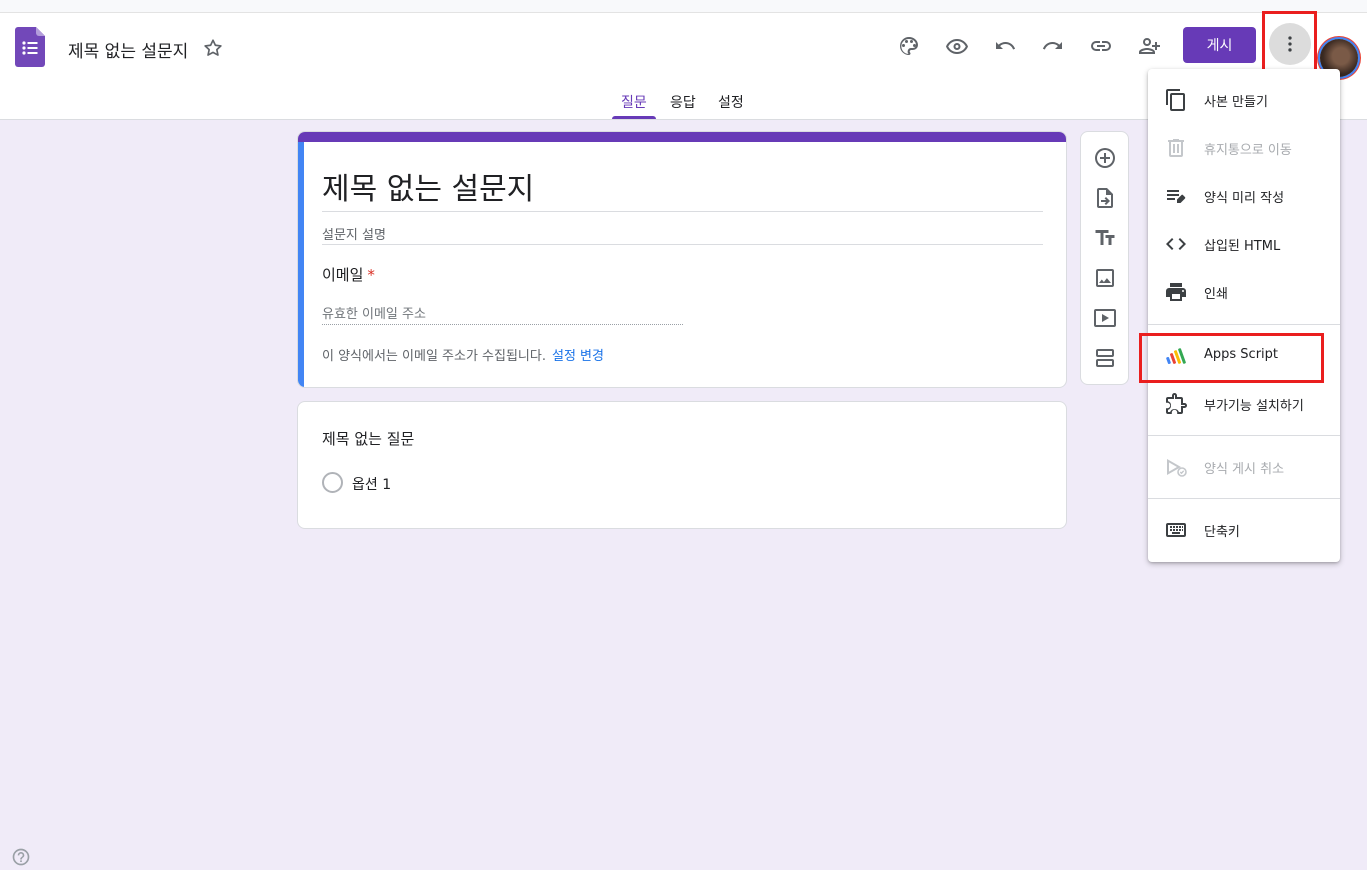 This screenshot has height=870, width=1367. What do you see at coordinates (213, 48) in the screenshot?
I see `star-icon` at bounding box center [213, 48].